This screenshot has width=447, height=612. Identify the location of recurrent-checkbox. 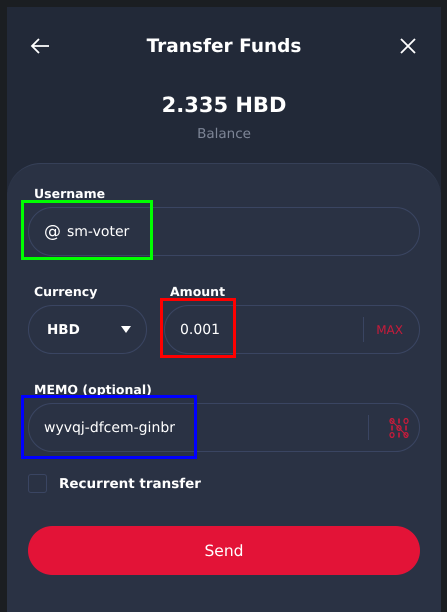
(37, 483).